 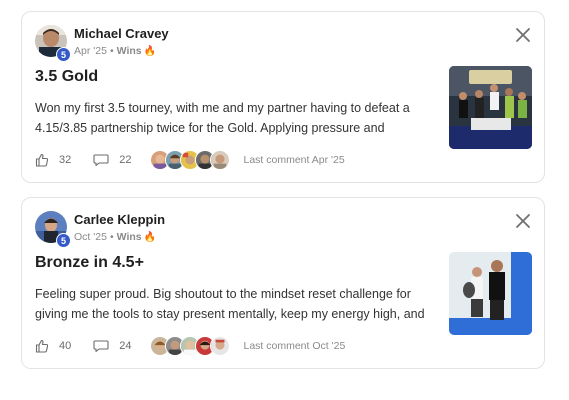 I want to click on like-count: 40, so click(x=65, y=346).